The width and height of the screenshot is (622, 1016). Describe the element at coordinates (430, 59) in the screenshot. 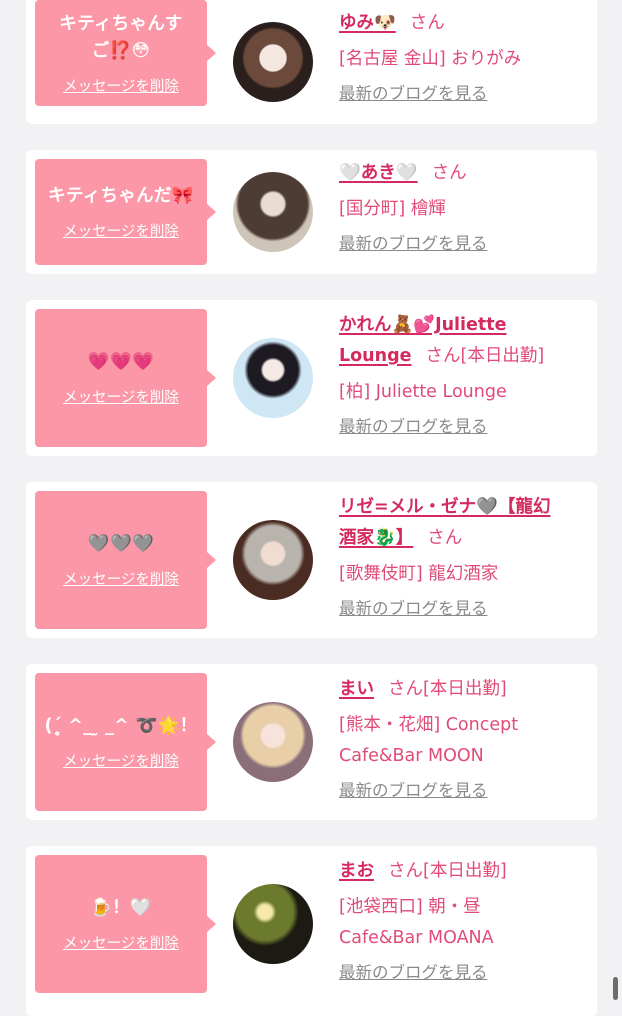

I see `location-text: [名古屋 金山] おりがみ` at that location.